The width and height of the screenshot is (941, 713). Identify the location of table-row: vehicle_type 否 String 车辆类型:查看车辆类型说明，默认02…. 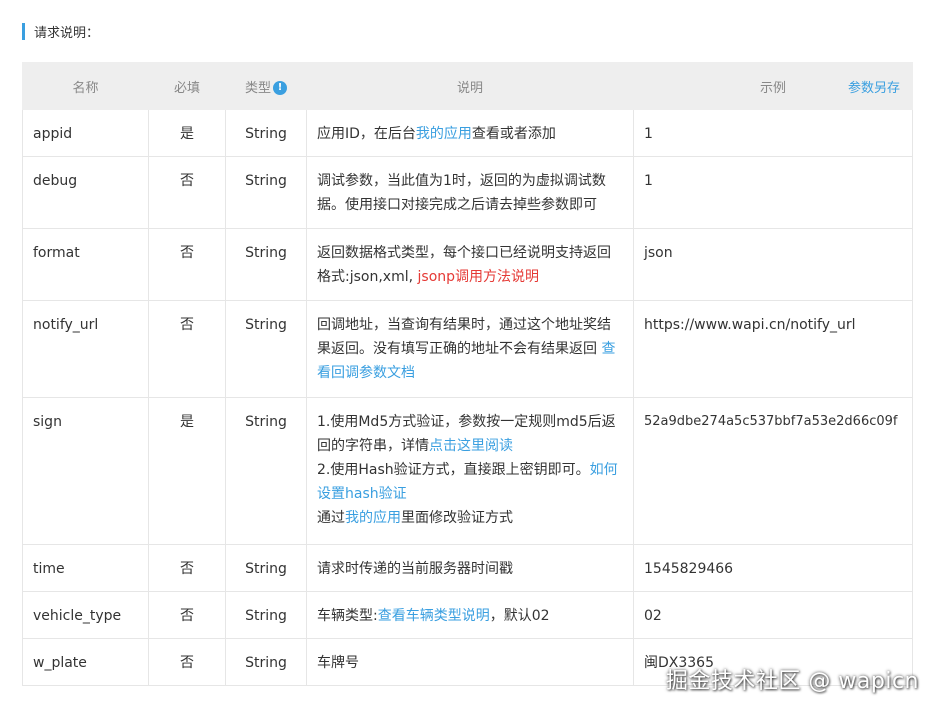
(467, 615).